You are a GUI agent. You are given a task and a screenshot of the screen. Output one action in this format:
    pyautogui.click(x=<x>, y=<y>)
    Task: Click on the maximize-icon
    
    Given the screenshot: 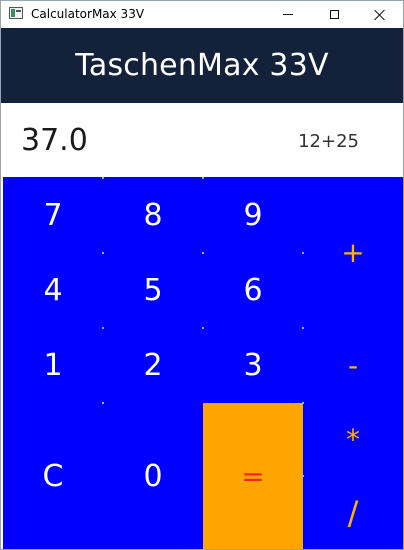 What is the action you would take?
    pyautogui.click(x=334, y=14)
    